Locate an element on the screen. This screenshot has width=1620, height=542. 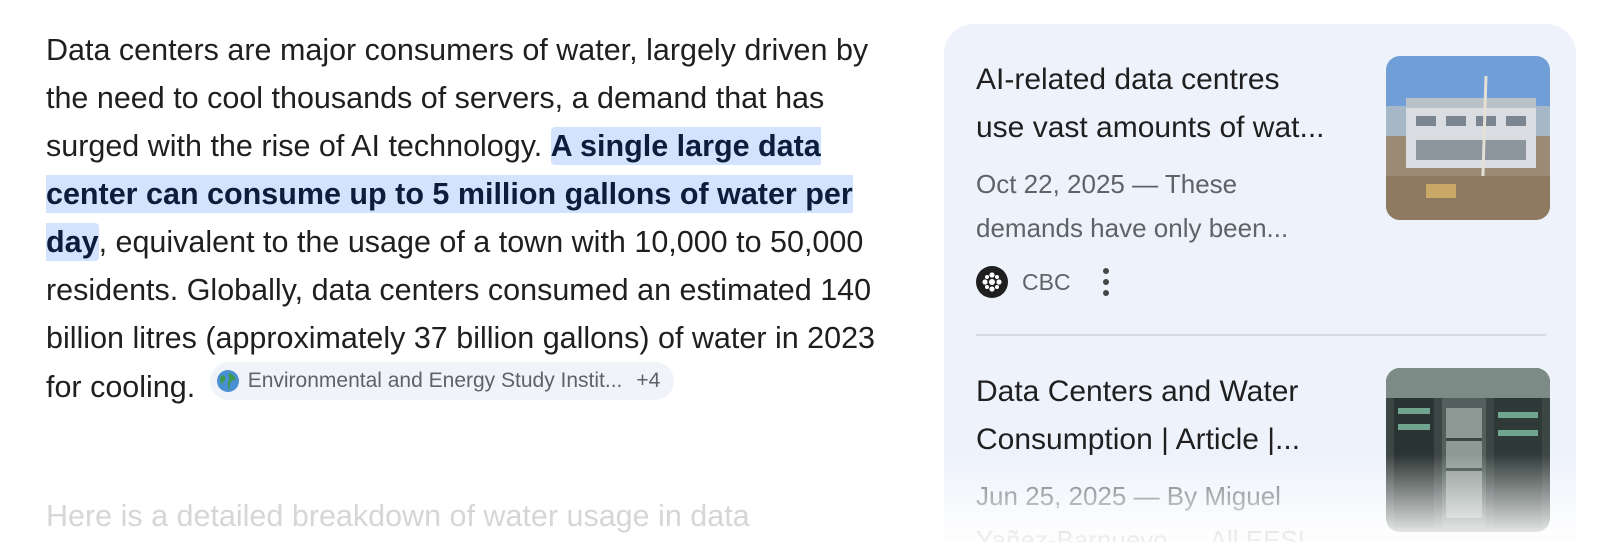
globe-icon is located at coordinates (227, 381).